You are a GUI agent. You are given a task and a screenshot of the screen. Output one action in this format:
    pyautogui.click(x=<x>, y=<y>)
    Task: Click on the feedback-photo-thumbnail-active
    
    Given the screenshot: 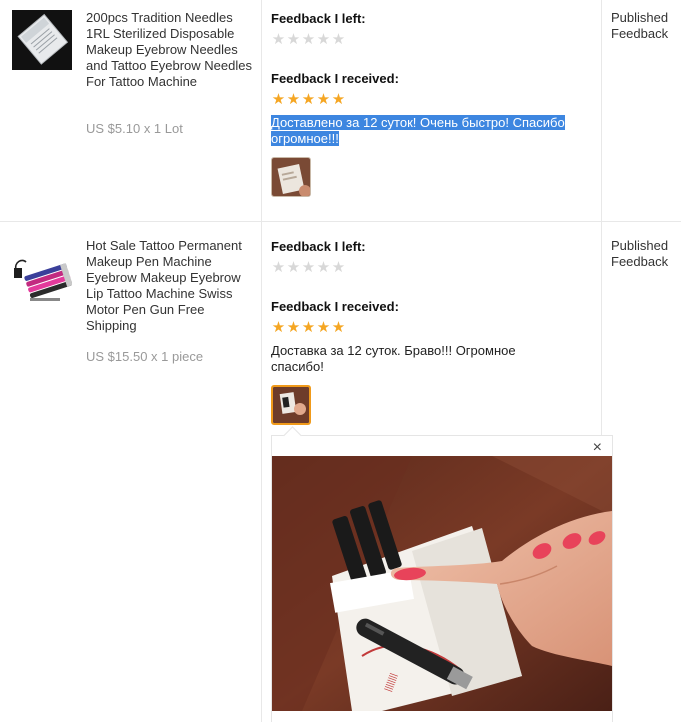 What is the action you would take?
    pyautogui.click(x=291, y=405)
    